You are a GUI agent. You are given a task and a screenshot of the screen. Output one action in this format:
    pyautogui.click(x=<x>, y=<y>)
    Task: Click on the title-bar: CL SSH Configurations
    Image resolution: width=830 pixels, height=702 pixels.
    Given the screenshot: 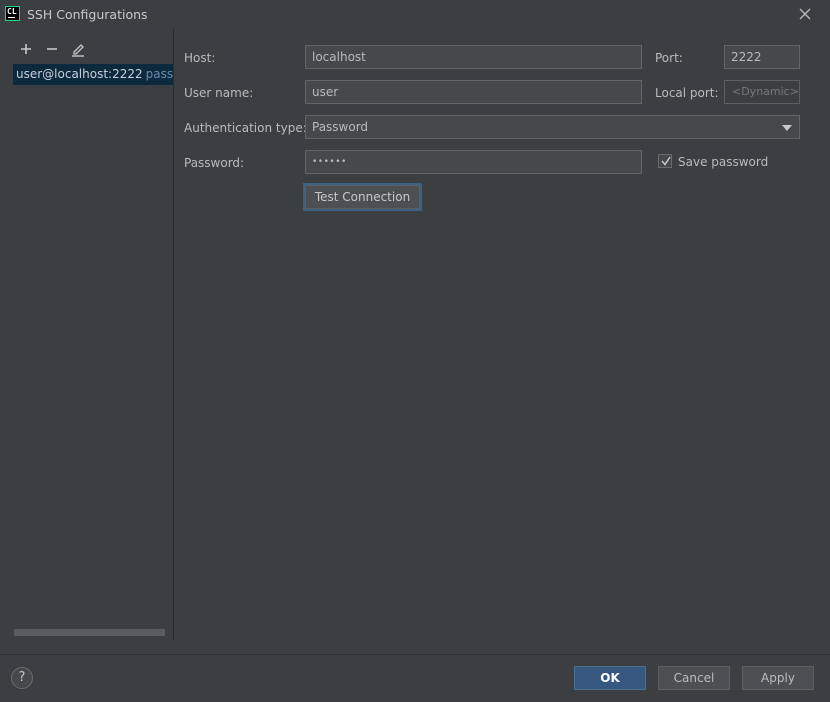 What is the action you would take?
    pyautogui.click(x=415, y=14)
    